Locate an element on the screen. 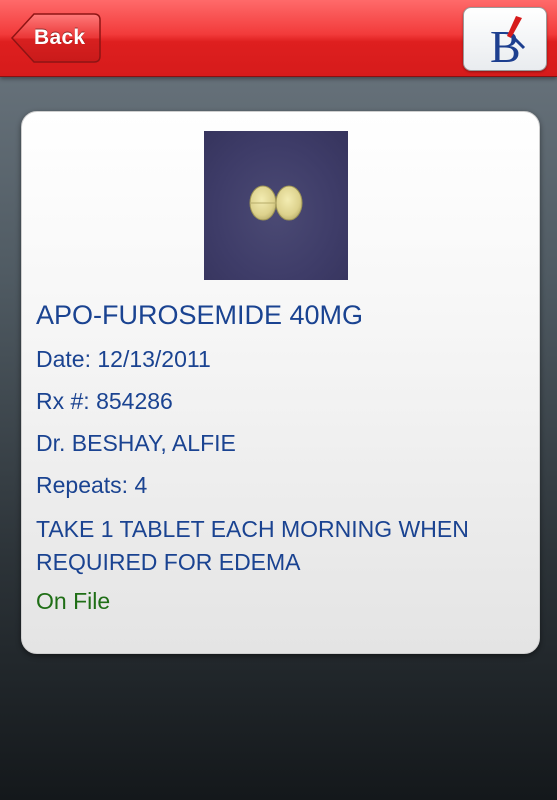  prescription-date: Date: 12/13/2011 is located at coordinates (123, 359).